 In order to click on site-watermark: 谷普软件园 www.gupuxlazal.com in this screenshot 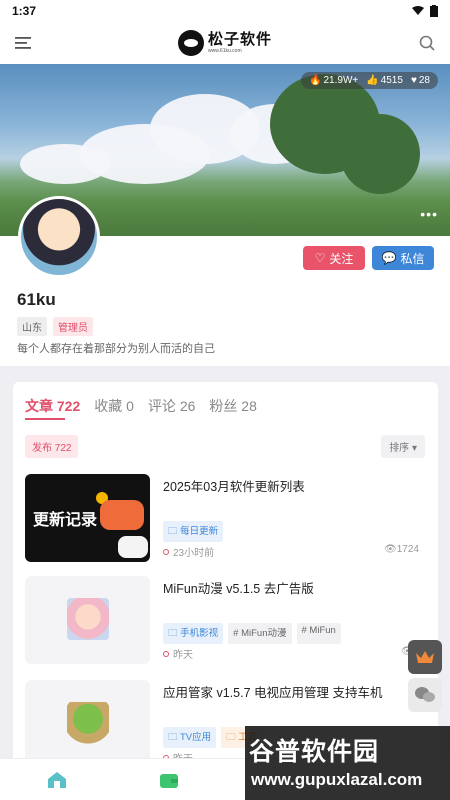, I will do `click(347, 763)`.